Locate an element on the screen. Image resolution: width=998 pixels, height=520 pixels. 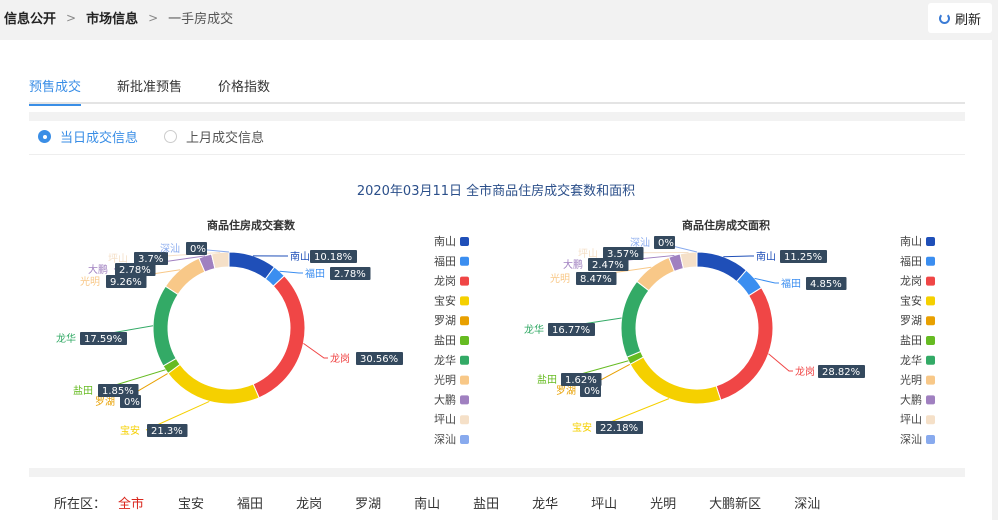
breadcrumb: 信息公开 > 市场信息 > 一手房成交 is located at coordinates (119, 18).